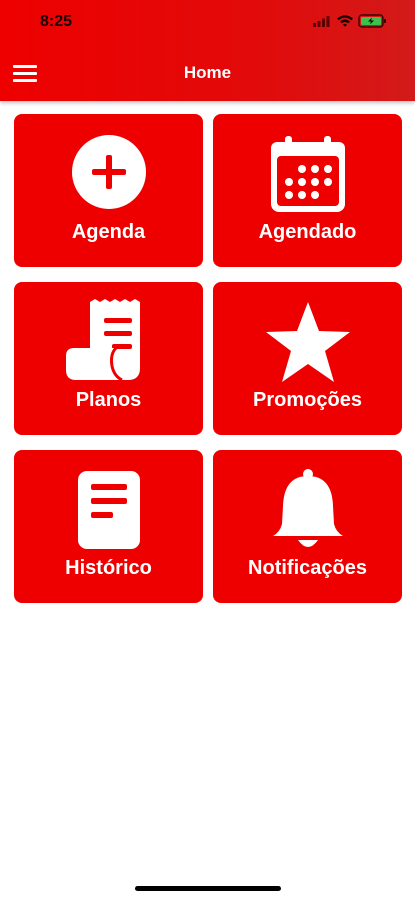 Image resolution: width=415 pixels, height=900 pixels. What do you see at coordinates (56, 21) in the screenshot?
I see `status-time: 8:25` at bounding box center [56, 21].